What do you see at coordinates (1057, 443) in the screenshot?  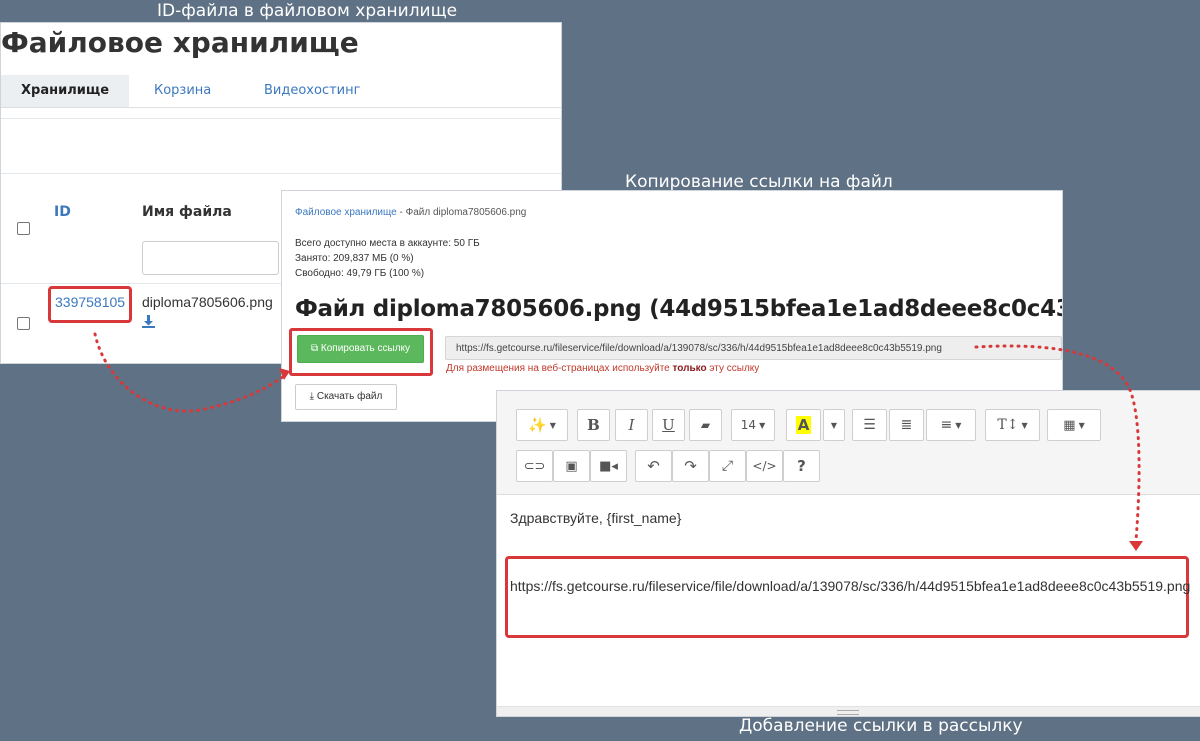 I see `arrow-url-to-editor` at bounding box center [1057, 443].